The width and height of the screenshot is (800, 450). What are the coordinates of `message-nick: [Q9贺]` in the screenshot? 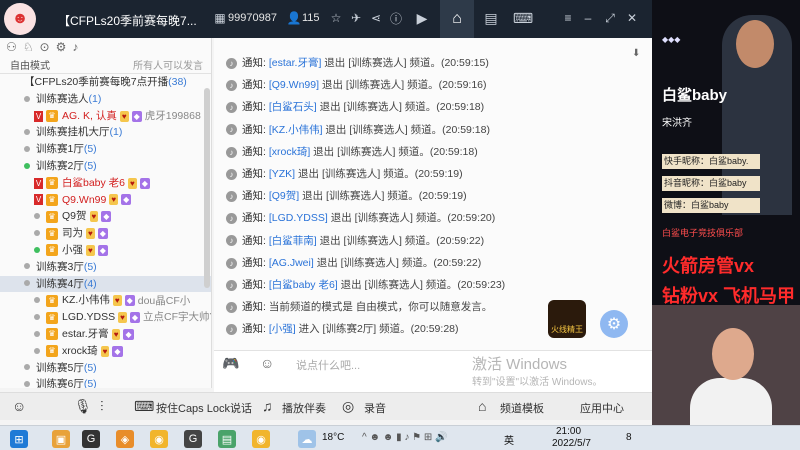 It's located at (284, 196).